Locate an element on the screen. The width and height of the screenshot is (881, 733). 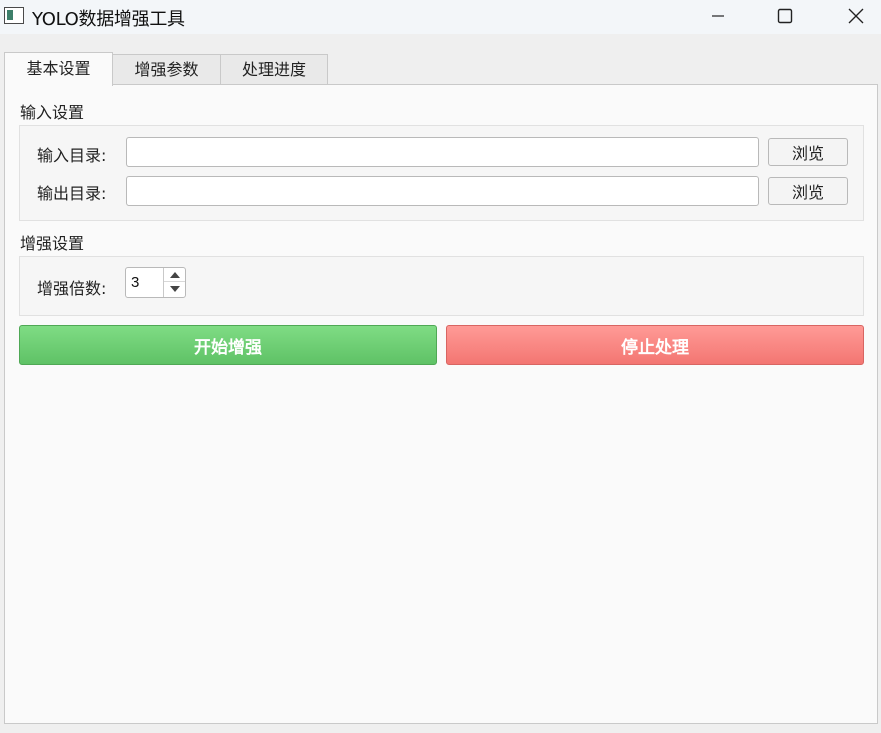
stop-processing-button: 停止处理 is located at coordinates (655, 345).